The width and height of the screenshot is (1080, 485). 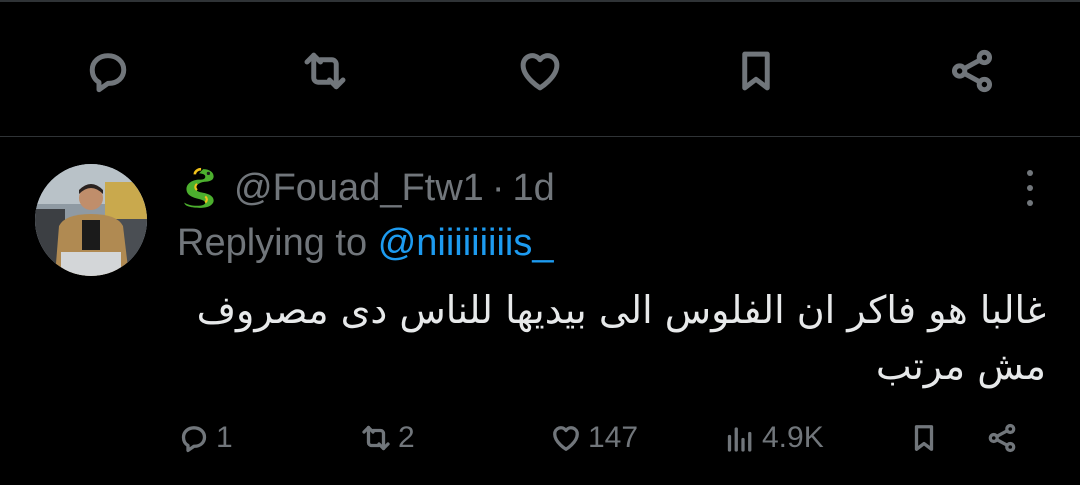 What do you see at coordinates (540, 1) in the screenshot?
I see `top-divider` at bounding box center [540, 1].